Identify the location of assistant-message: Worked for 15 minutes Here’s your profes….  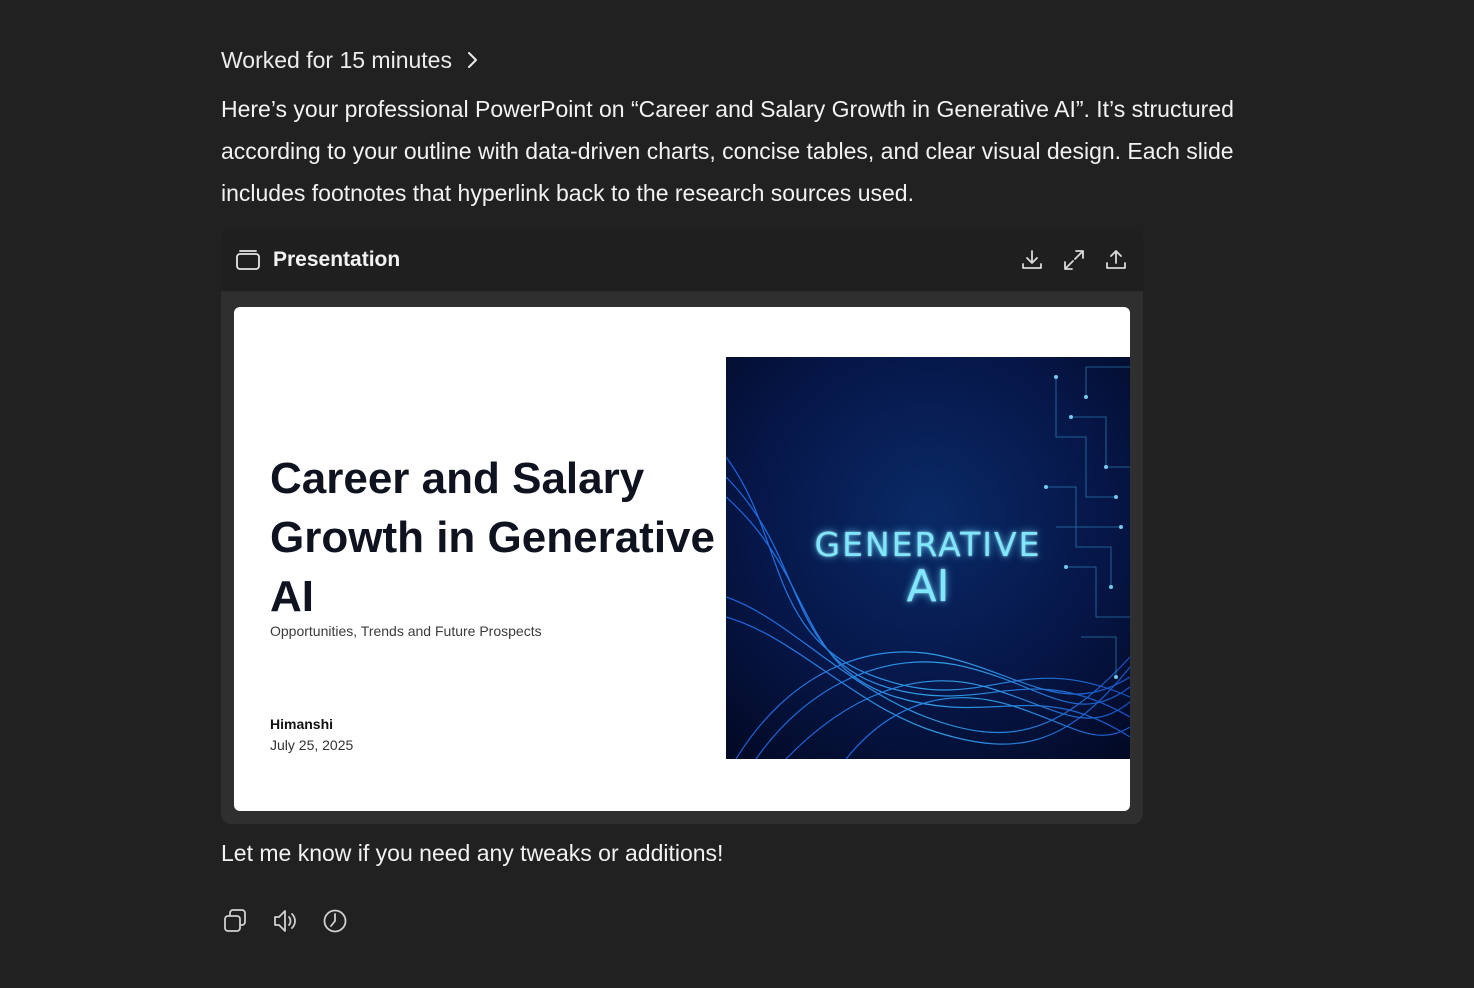
(771, 127).